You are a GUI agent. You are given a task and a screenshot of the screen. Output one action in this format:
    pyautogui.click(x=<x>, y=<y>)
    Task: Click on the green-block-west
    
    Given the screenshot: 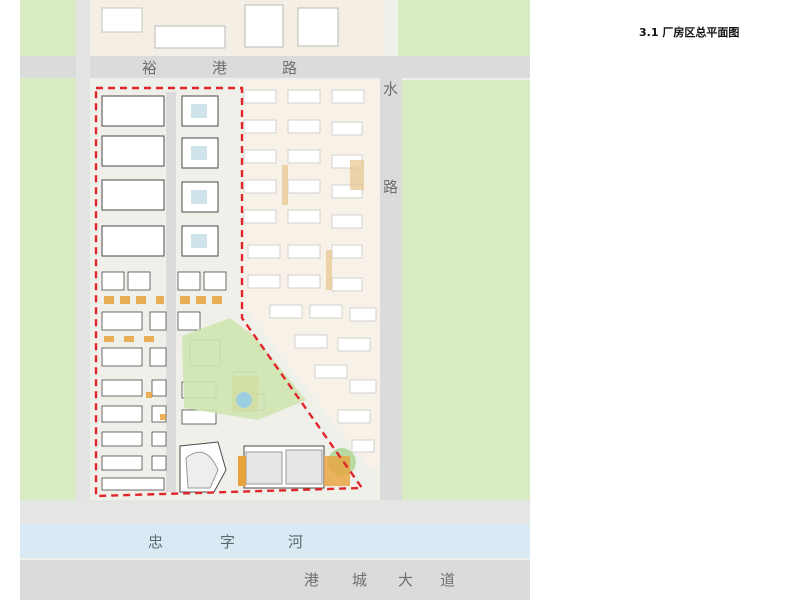 What is the action you would take?
    pyautogui.click(x=48, y=298)
    